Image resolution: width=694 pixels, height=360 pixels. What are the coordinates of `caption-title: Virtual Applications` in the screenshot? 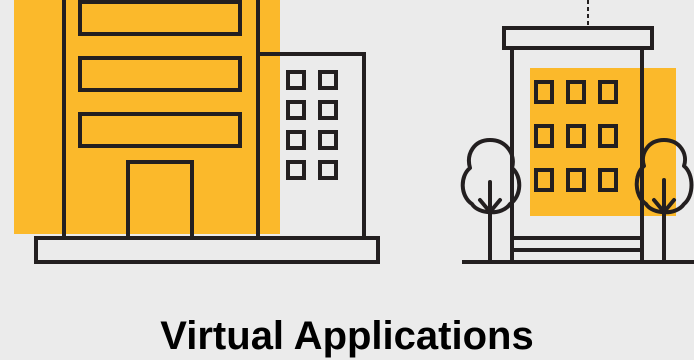 It's located at (347, 336).